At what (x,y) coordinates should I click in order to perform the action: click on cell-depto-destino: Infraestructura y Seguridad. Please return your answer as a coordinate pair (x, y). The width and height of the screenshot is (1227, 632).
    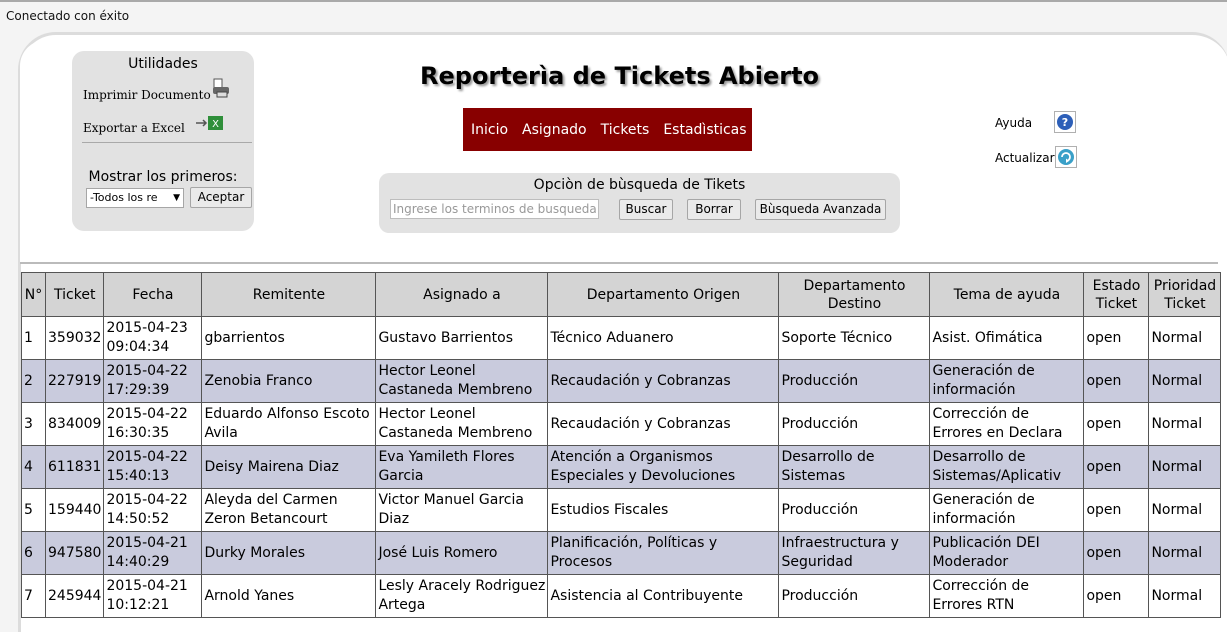
    Looking at the image, I should click on (854, 553).